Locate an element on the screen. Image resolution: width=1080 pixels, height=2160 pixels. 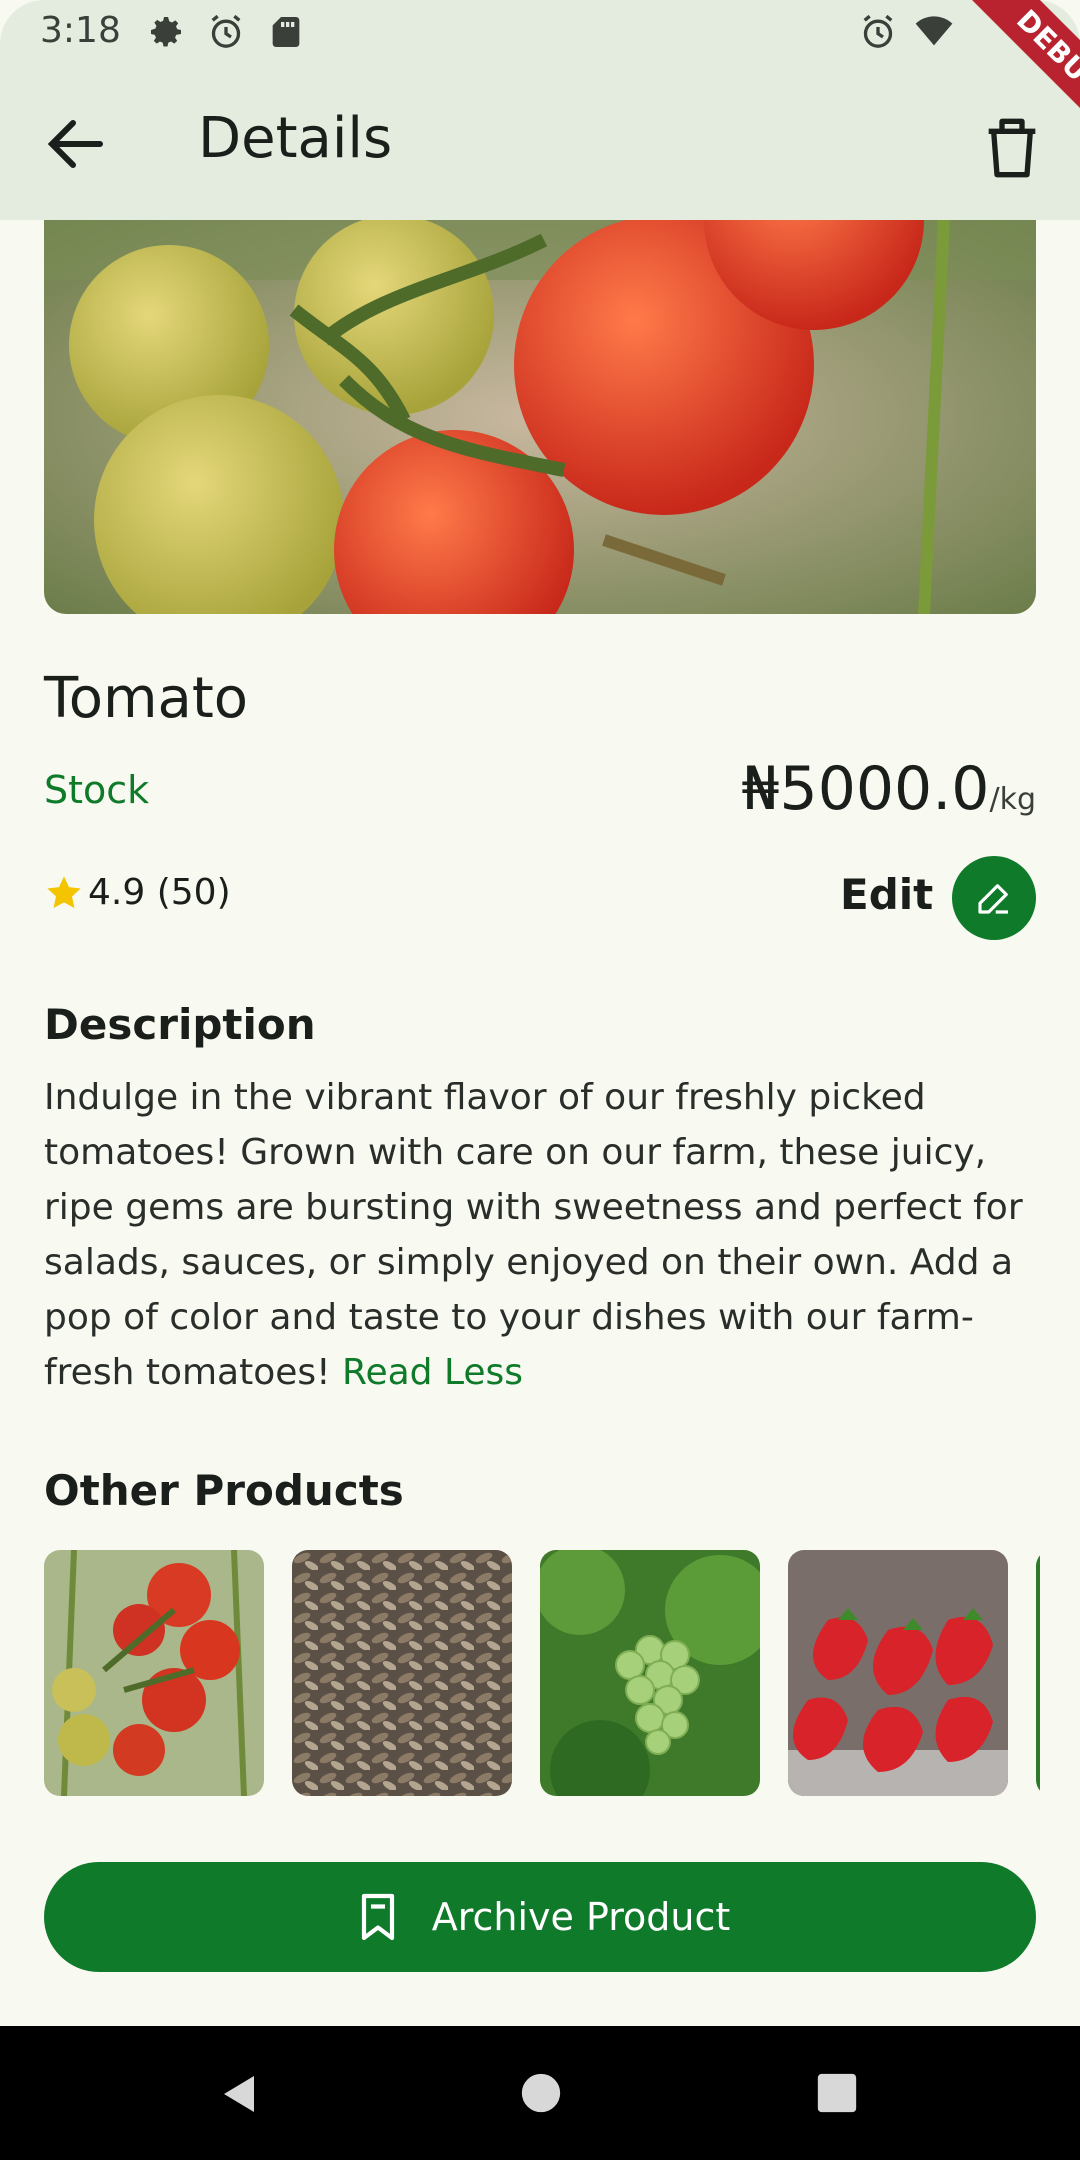
pencil-icon is located at coordinates (993, 899).